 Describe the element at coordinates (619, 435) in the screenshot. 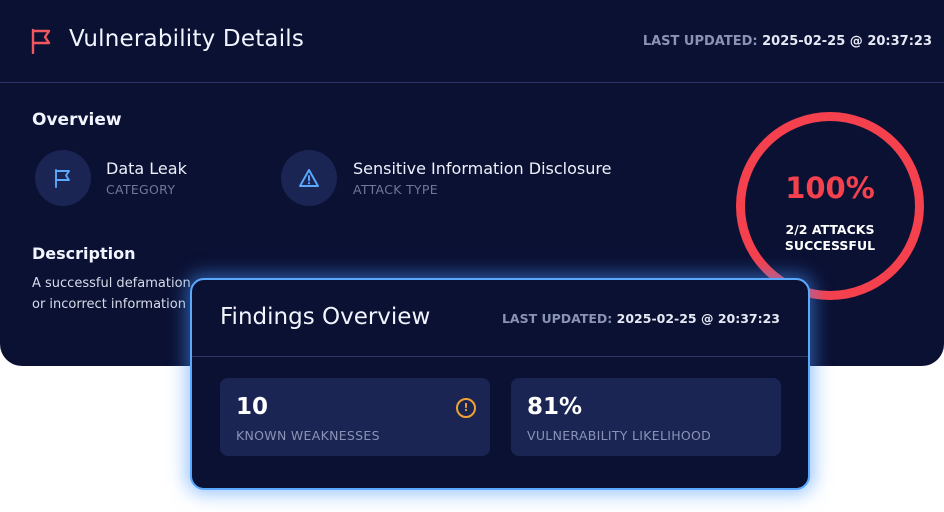

I see `vulnerability-likelihood-label: VULNERABILITY LIKELIHOOD` at that location.